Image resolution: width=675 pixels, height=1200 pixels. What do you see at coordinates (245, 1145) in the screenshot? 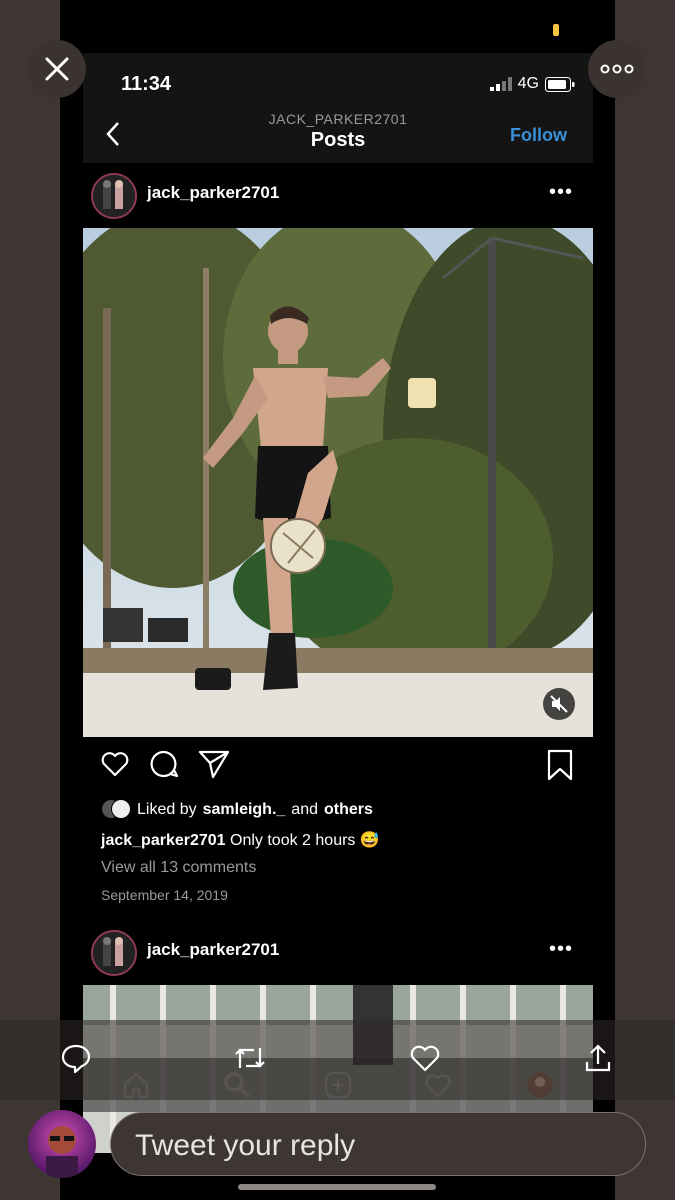
I see `reply-placeholder: Tweet your reply` at bounding box center [245, 1145].